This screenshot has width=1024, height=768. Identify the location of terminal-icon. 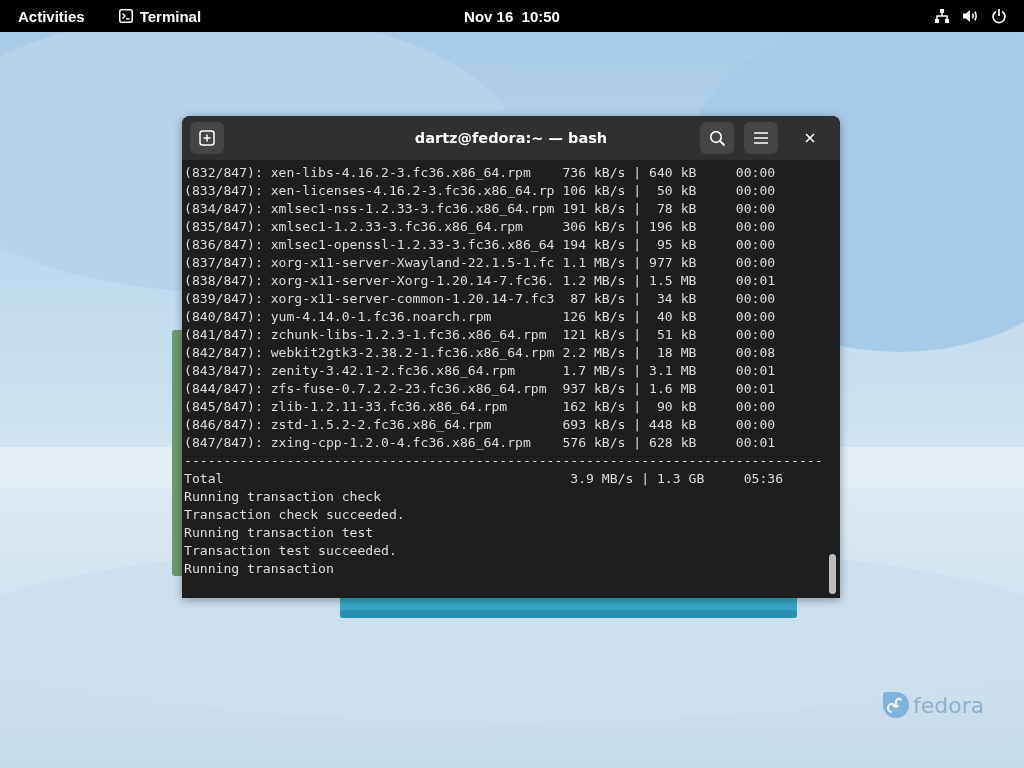
(125, 16).